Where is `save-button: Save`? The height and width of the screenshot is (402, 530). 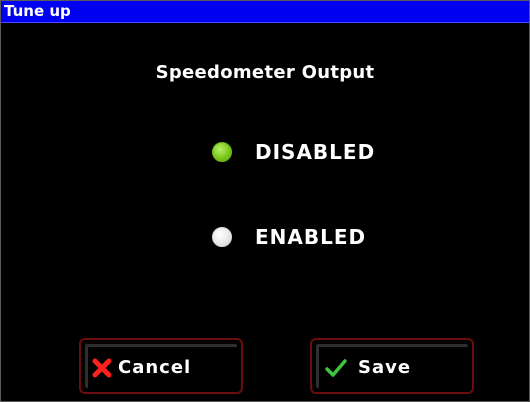 save-button: Save is located at coordinates (392, 366).